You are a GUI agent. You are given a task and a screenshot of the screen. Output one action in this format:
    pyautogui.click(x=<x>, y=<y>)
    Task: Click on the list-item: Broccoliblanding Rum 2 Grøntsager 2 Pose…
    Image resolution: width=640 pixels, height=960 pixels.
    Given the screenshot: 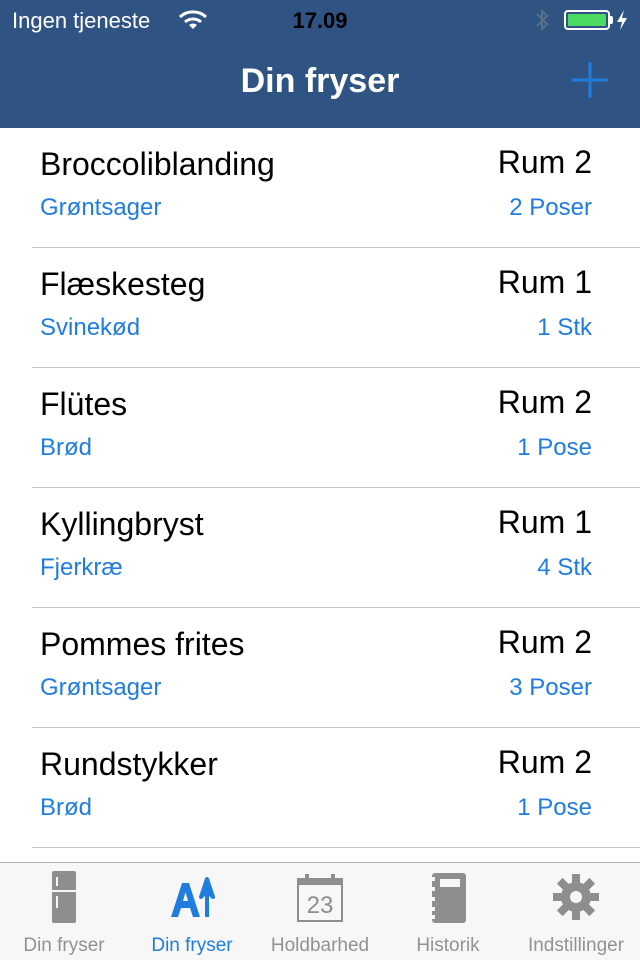 What is the action you would take?
    pyautogui.click(x=320, y=188)
    